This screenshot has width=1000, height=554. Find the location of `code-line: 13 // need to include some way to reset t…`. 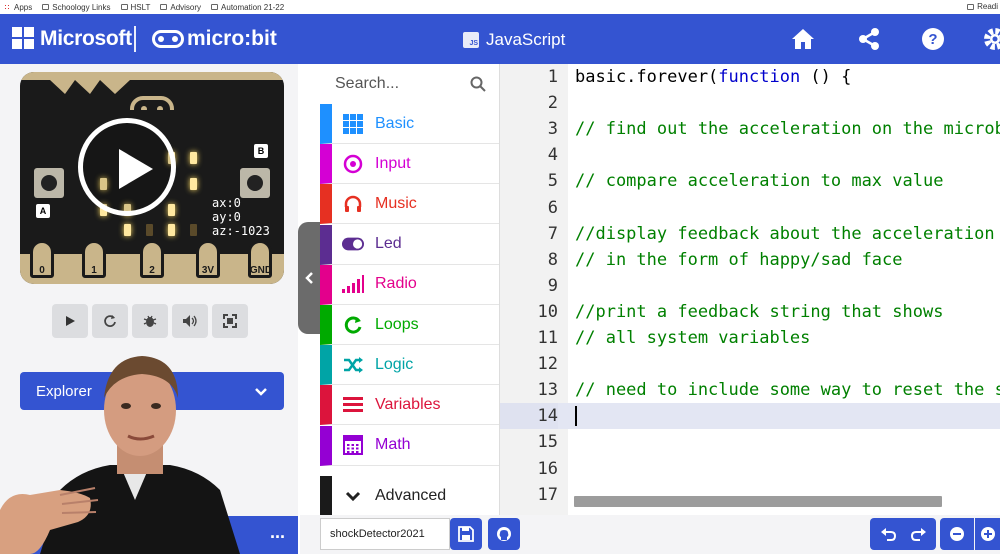

code-line: 13 // need to include some way to reset t… is located at coordinates (750, 390).